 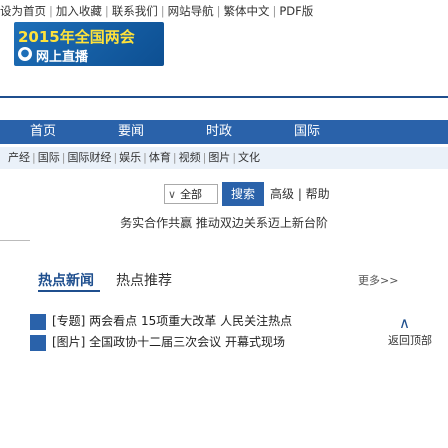 What do you see at coordinates (160, 157) in the screenshot?
I see `subnav-item: 体育` at bounding box center [160, 157].